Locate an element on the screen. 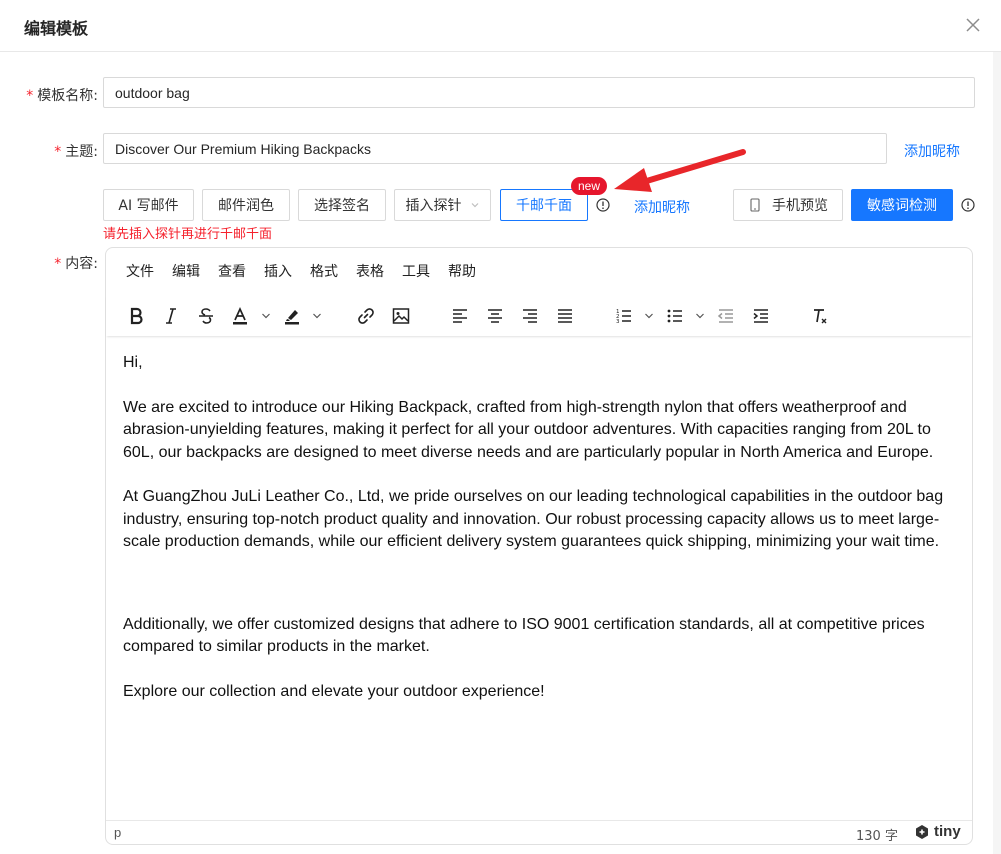 The width and height of the screenshot is (1001, 854). menu-help: 帮助 is located at coordinates (462, 271).